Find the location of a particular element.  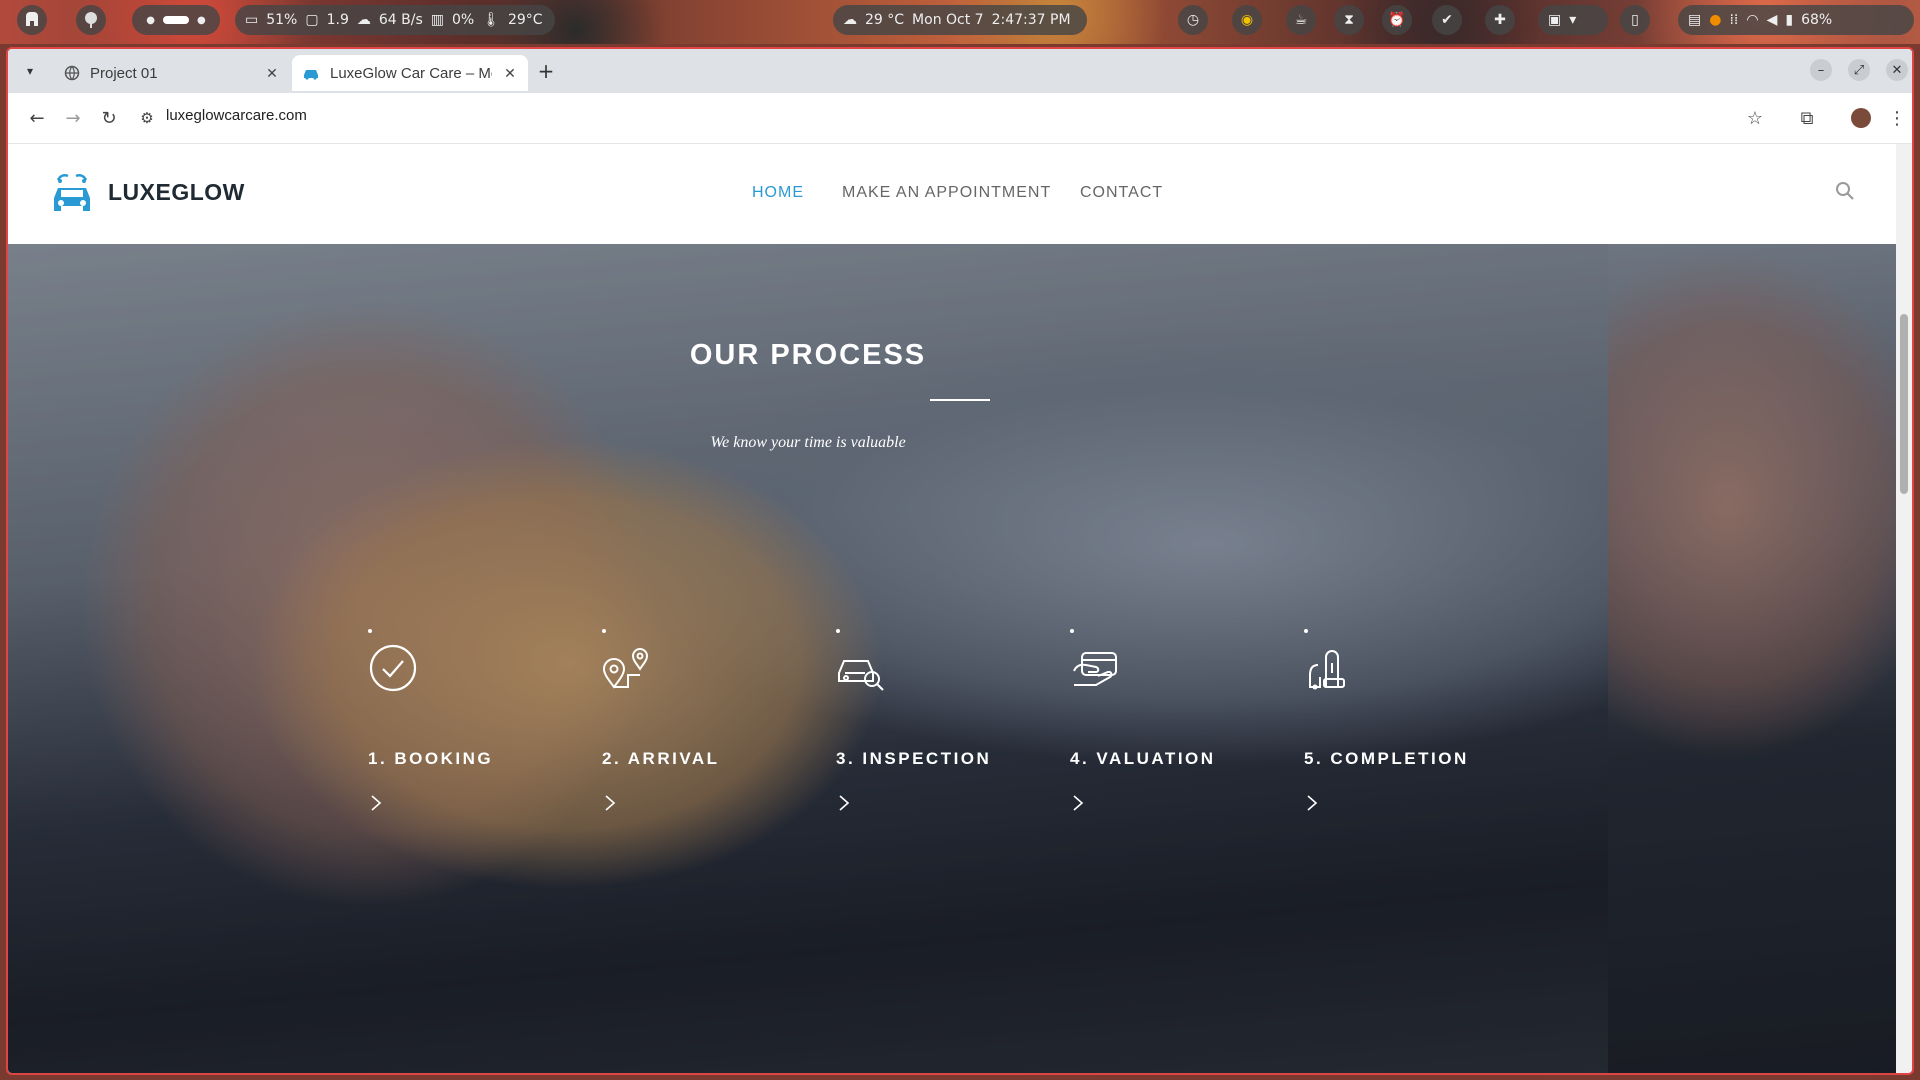

date-text: Mon Oct 7 is located at coordinates (948, 20).